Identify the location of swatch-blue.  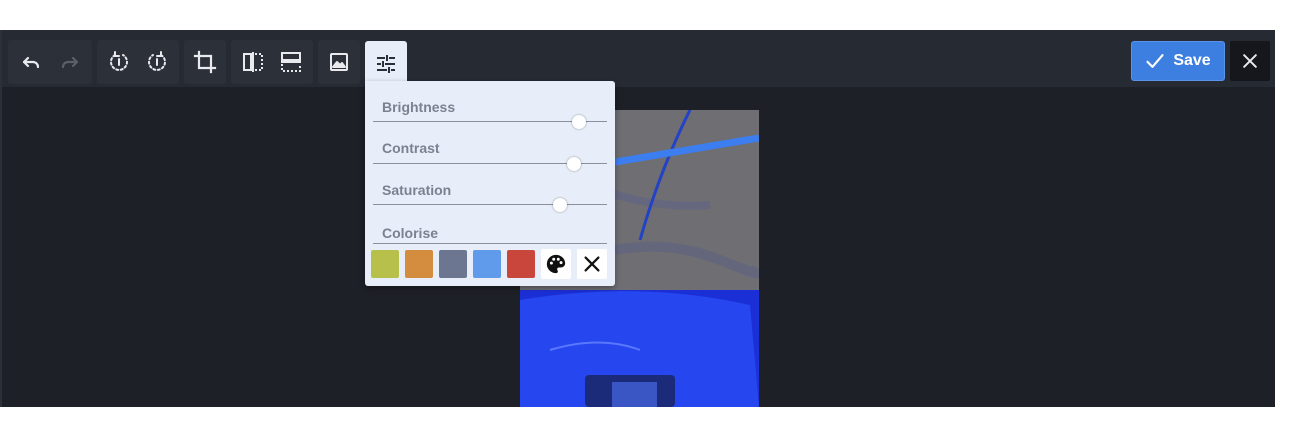
(487, 264).